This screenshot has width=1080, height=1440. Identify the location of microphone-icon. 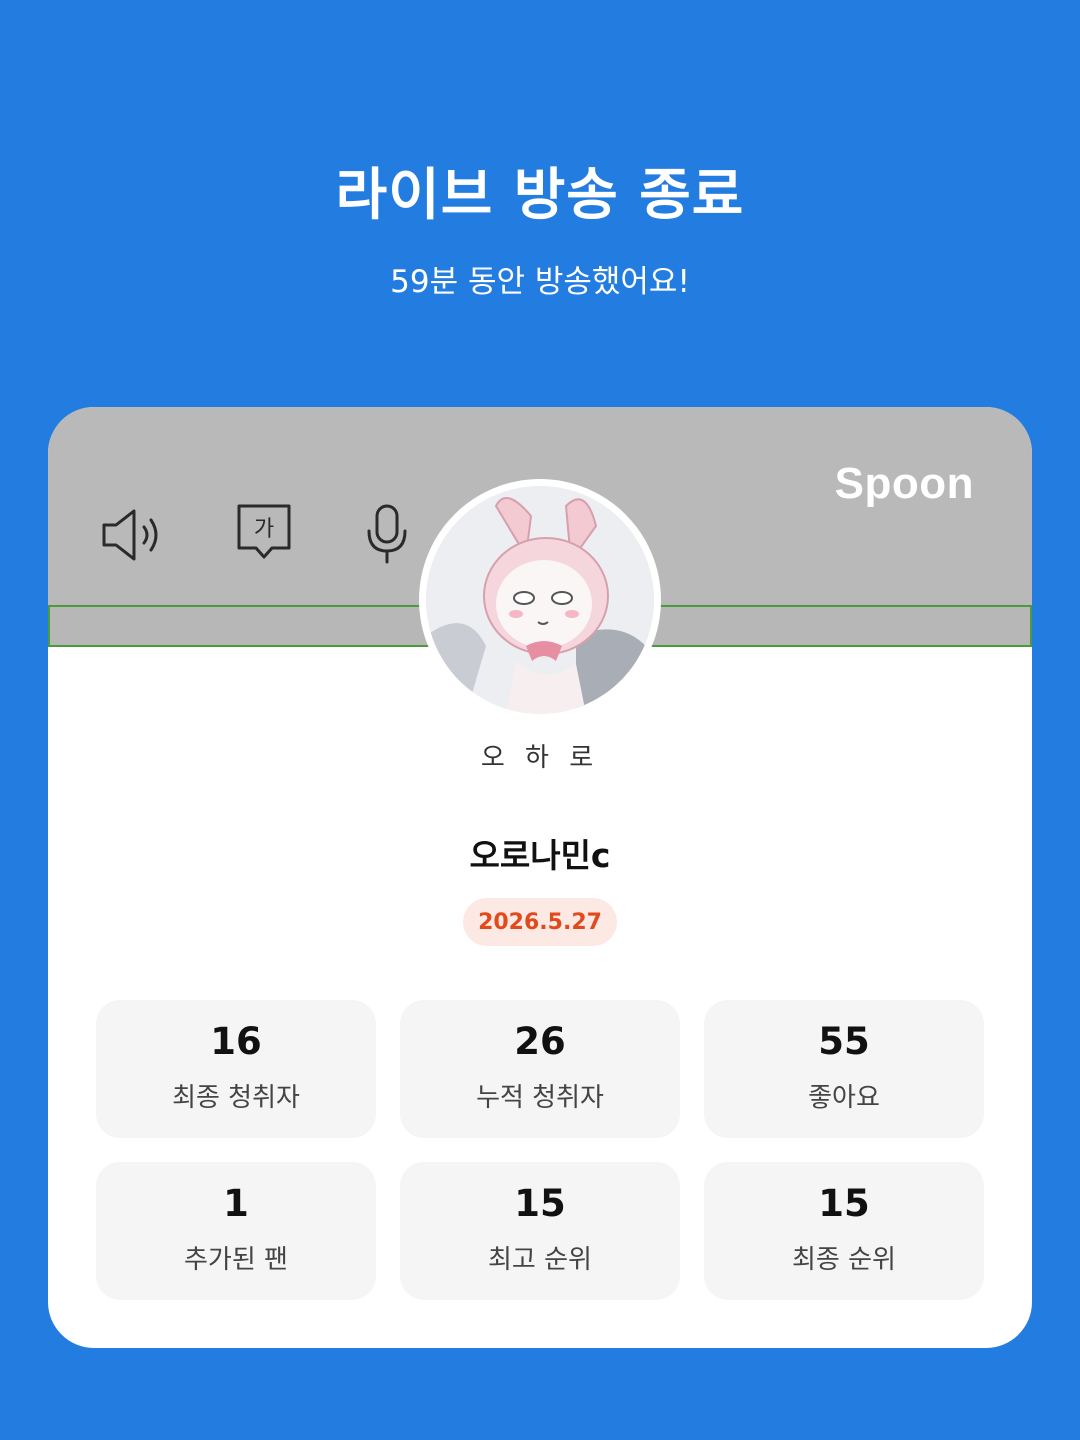
(387, 534).